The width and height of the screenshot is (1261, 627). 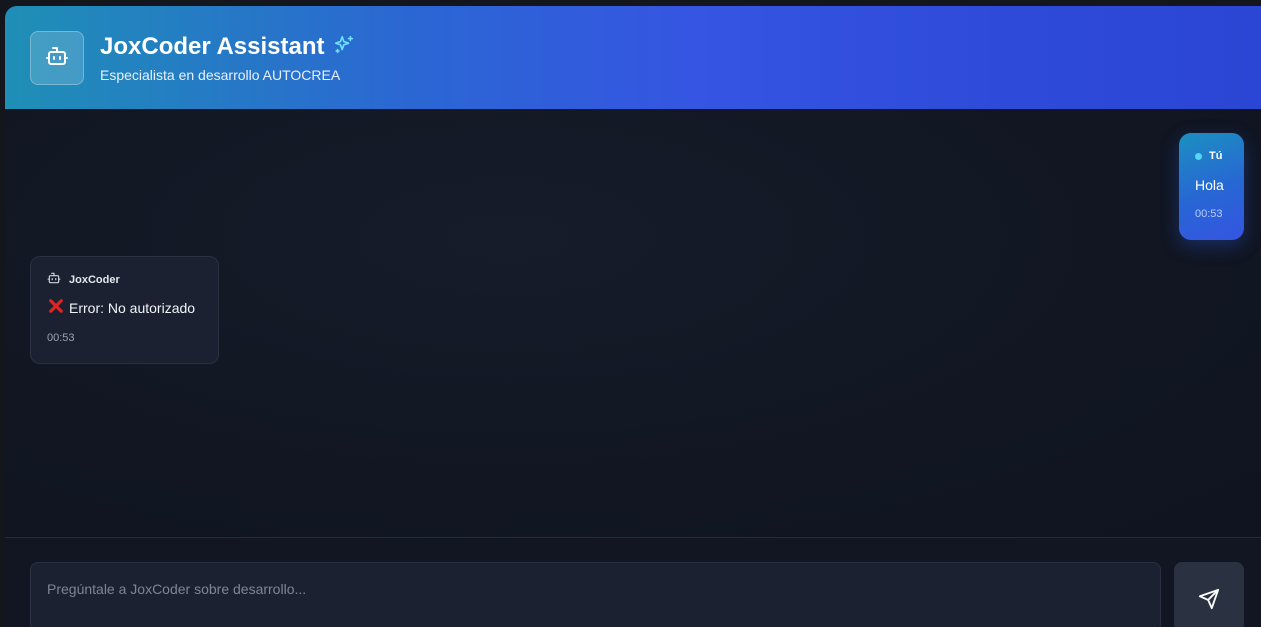 I want to click on assistant-avatar, so click(x=57, y=58).